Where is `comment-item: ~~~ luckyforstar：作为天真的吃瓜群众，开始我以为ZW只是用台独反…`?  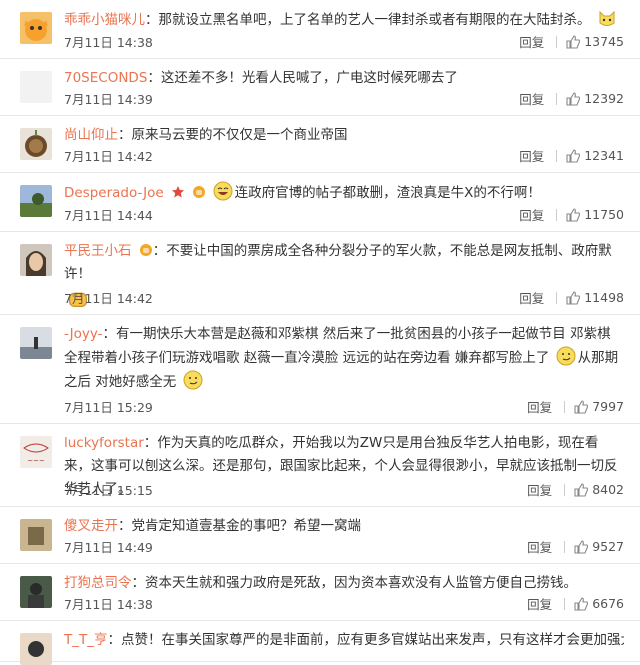 comment-item: ~~~ luckyforstar：作为天真的吃瓜群众，开始我以为ZW只是用台独反… is located at coordinates (320, 465).